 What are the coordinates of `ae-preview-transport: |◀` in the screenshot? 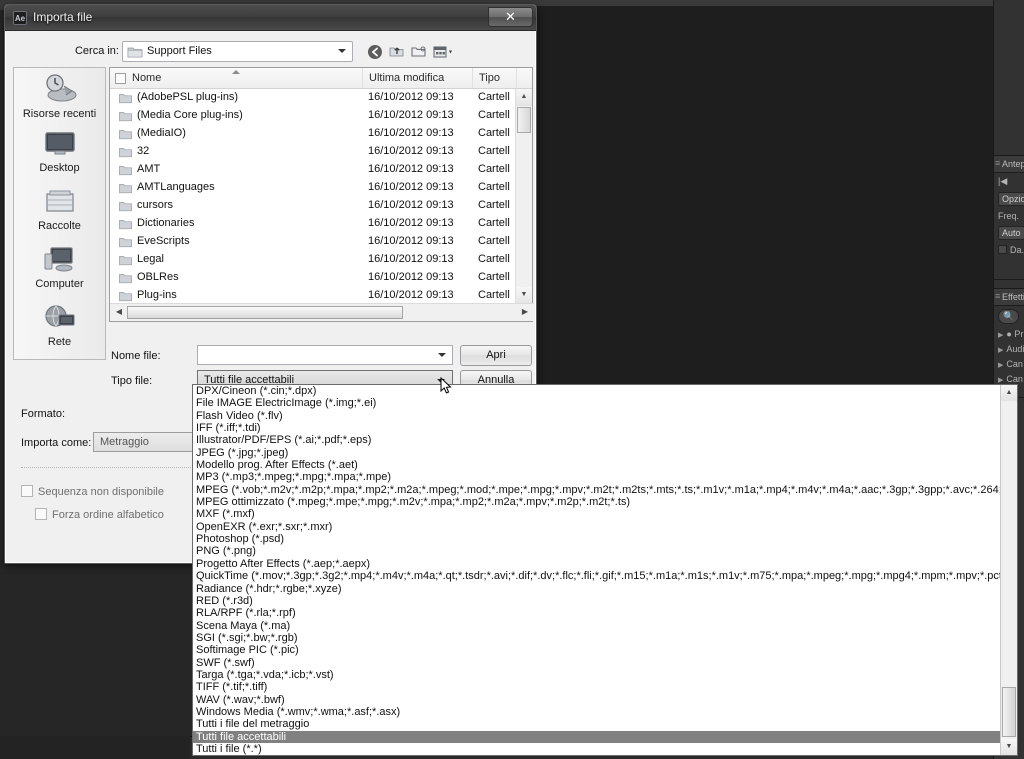 It's located at (1009, 181).